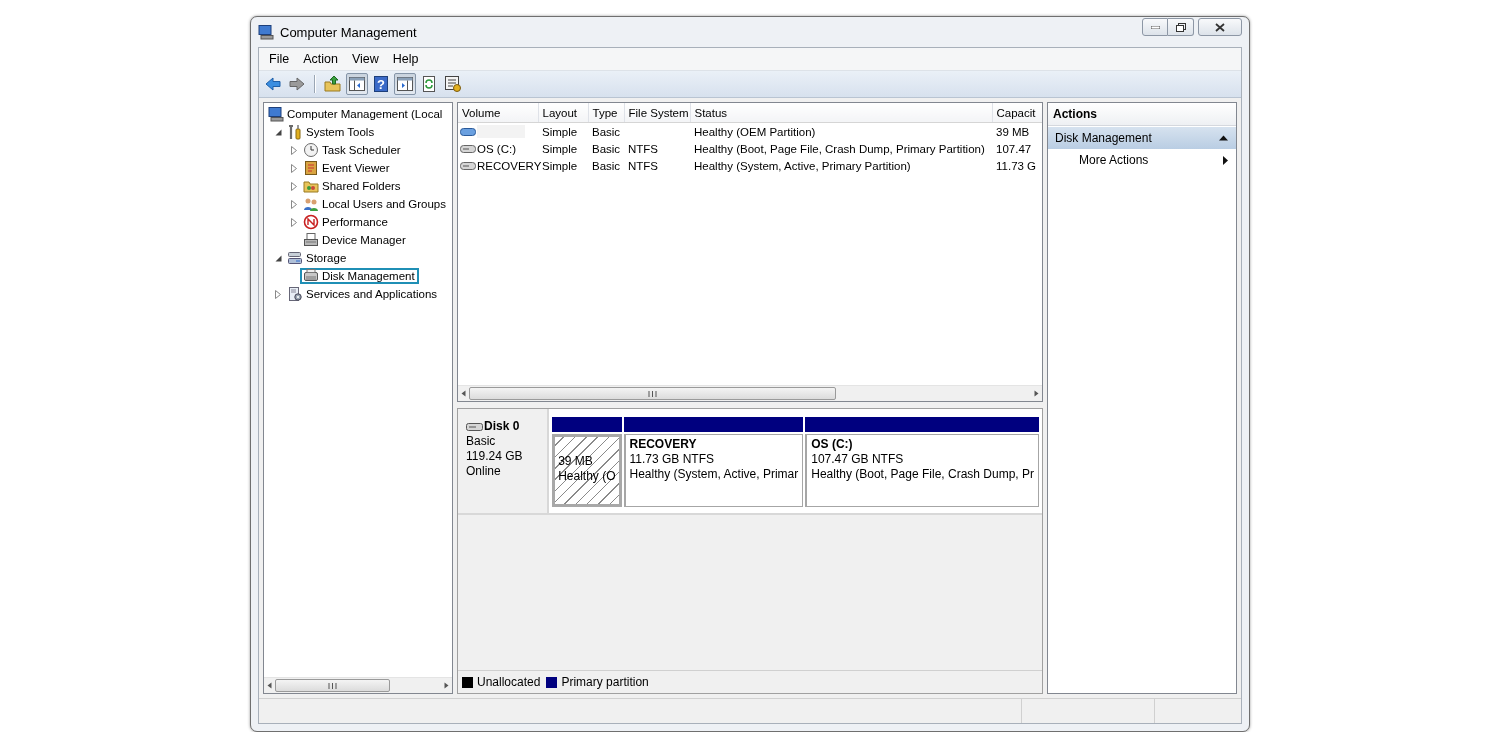 This screenshot has height=750, width=1500. What do you see at coordinates (1016, 165) in the screenshot?
I see `table-cell: 11.73 G` at bounding box center [1016, 165].